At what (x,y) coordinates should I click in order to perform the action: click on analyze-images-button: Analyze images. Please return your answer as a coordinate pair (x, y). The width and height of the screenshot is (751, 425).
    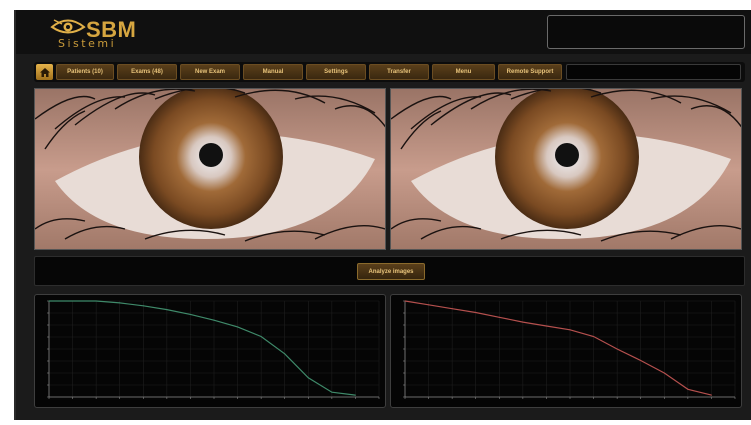
    Looking at the image, I should click on (391, 271).